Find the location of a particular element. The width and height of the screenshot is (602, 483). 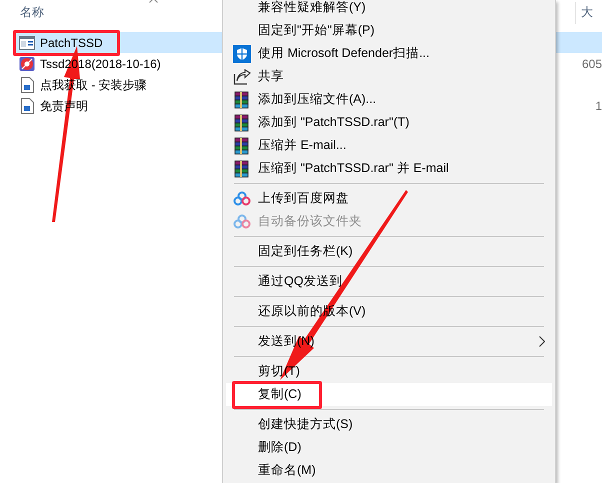

file-size: 605 is located at coordinates (591, 64).